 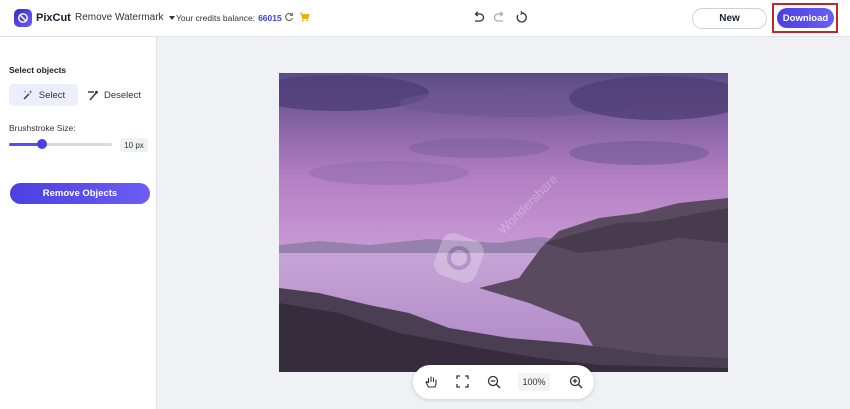 I want to click on redo-icon, so click(x=499, y=17).